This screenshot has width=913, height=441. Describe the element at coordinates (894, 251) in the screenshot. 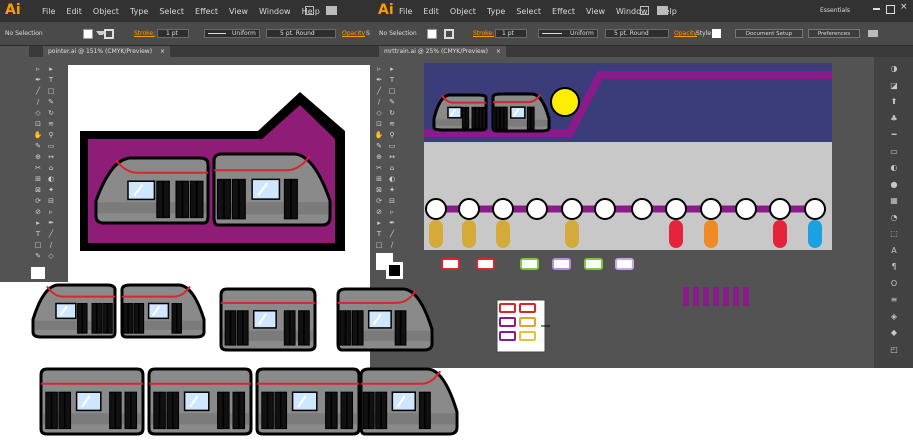

I see `layers-icon: A` at that location.